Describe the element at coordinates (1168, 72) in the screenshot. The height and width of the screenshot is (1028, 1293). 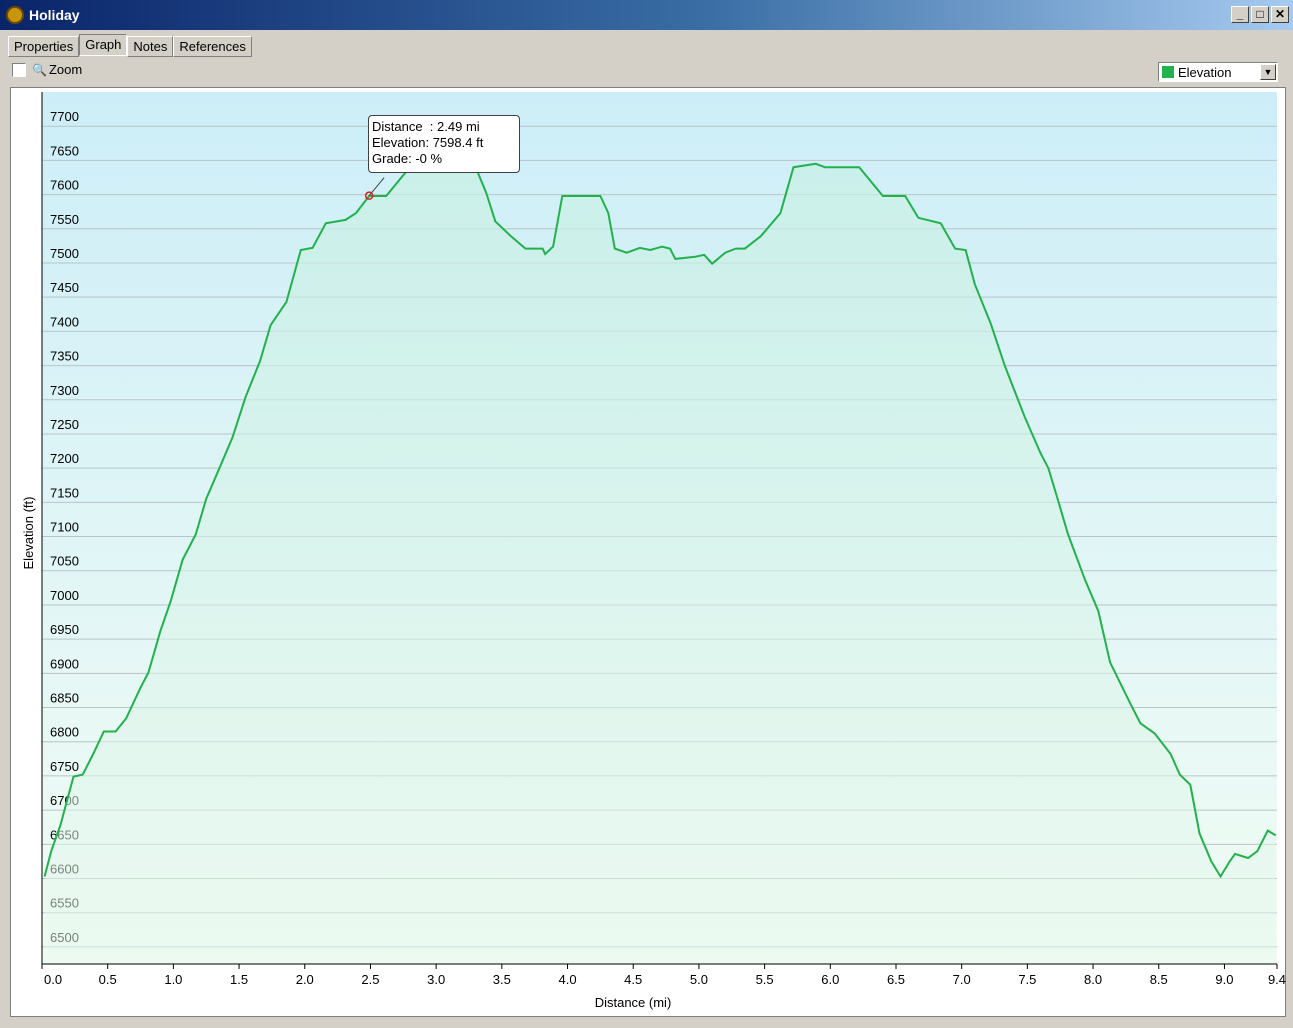
I see `series-color-swatch` at that location.